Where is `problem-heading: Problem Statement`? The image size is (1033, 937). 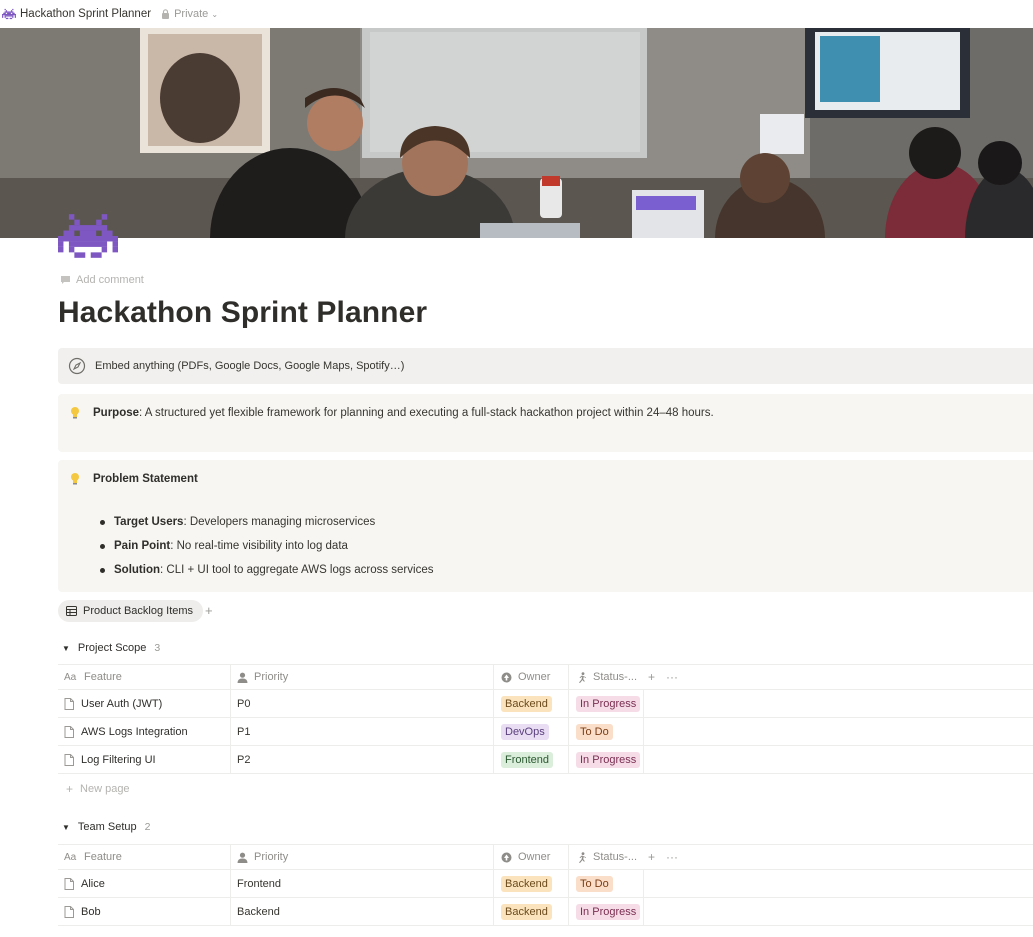
problem-heading: Problem Statement is located at coordinates (145, 479).